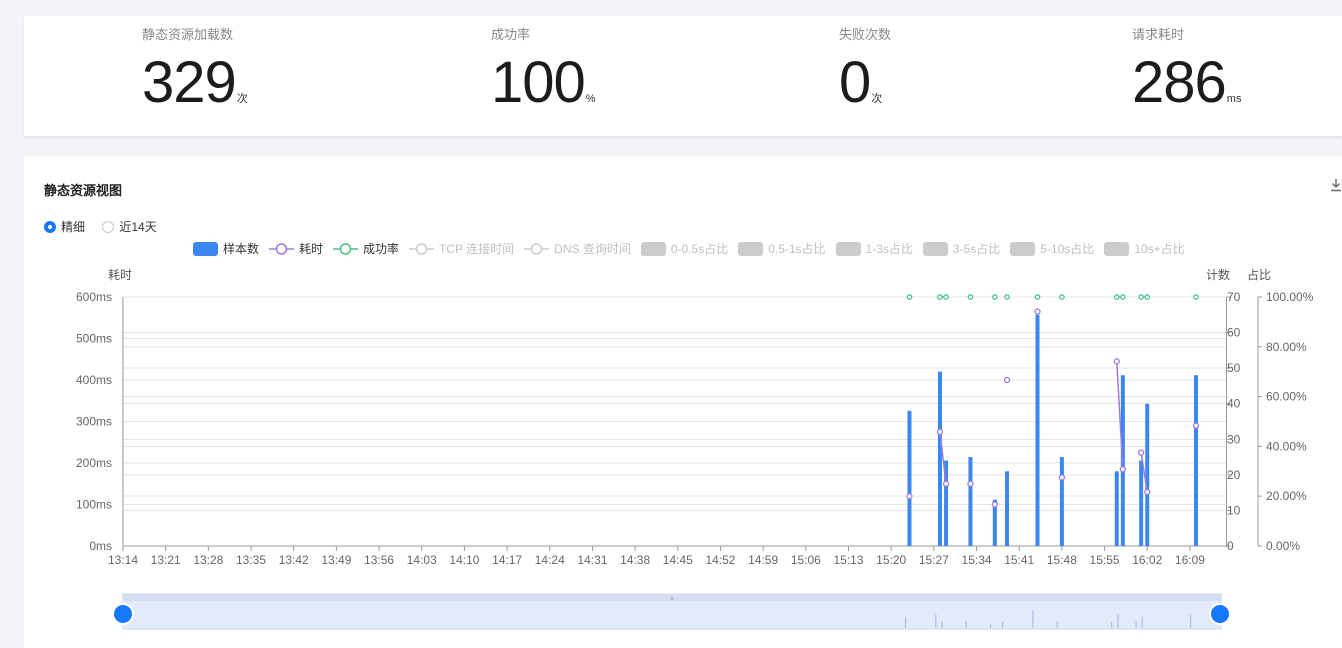  What do you see at coordinates (379, 560) in the screenshot?
I see `x-tick-label: 13:56` at bounding box center [379, 560].